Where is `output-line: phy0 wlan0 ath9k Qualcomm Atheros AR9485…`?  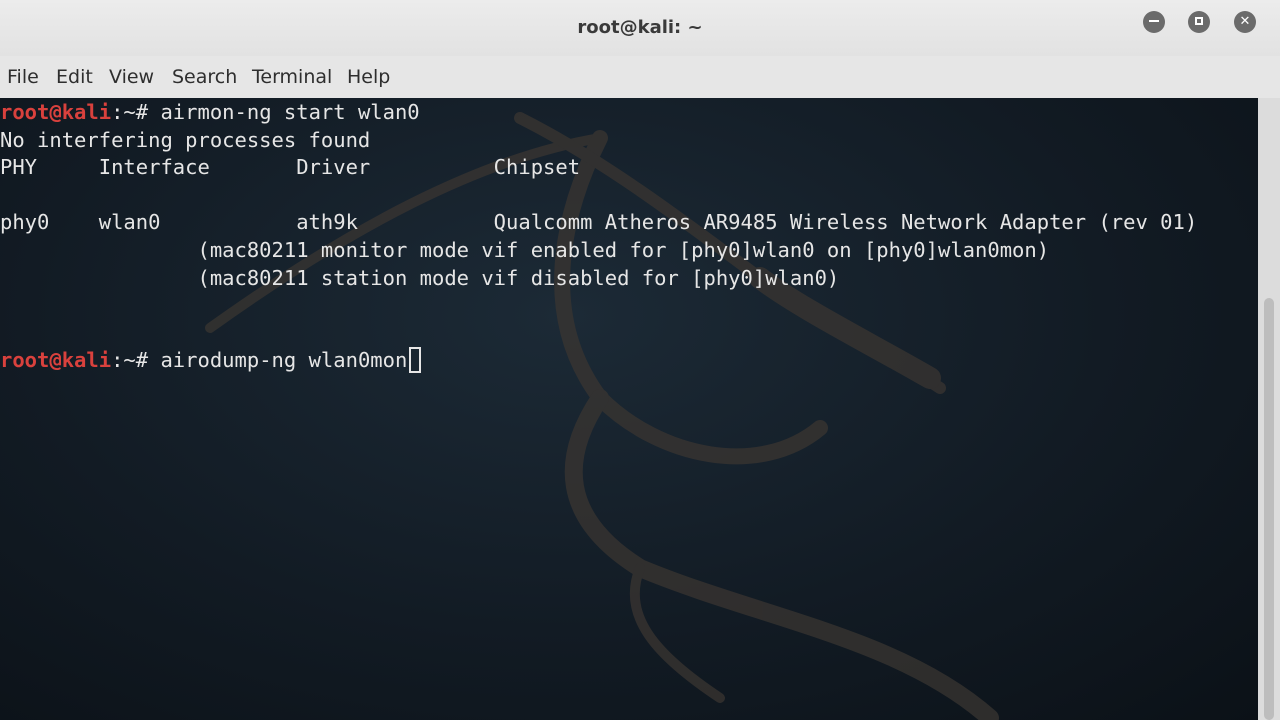
output-line: phy0 wlan0 ath9k Qualcomm Atheros AR9485… is located at coordinates (599, 222).